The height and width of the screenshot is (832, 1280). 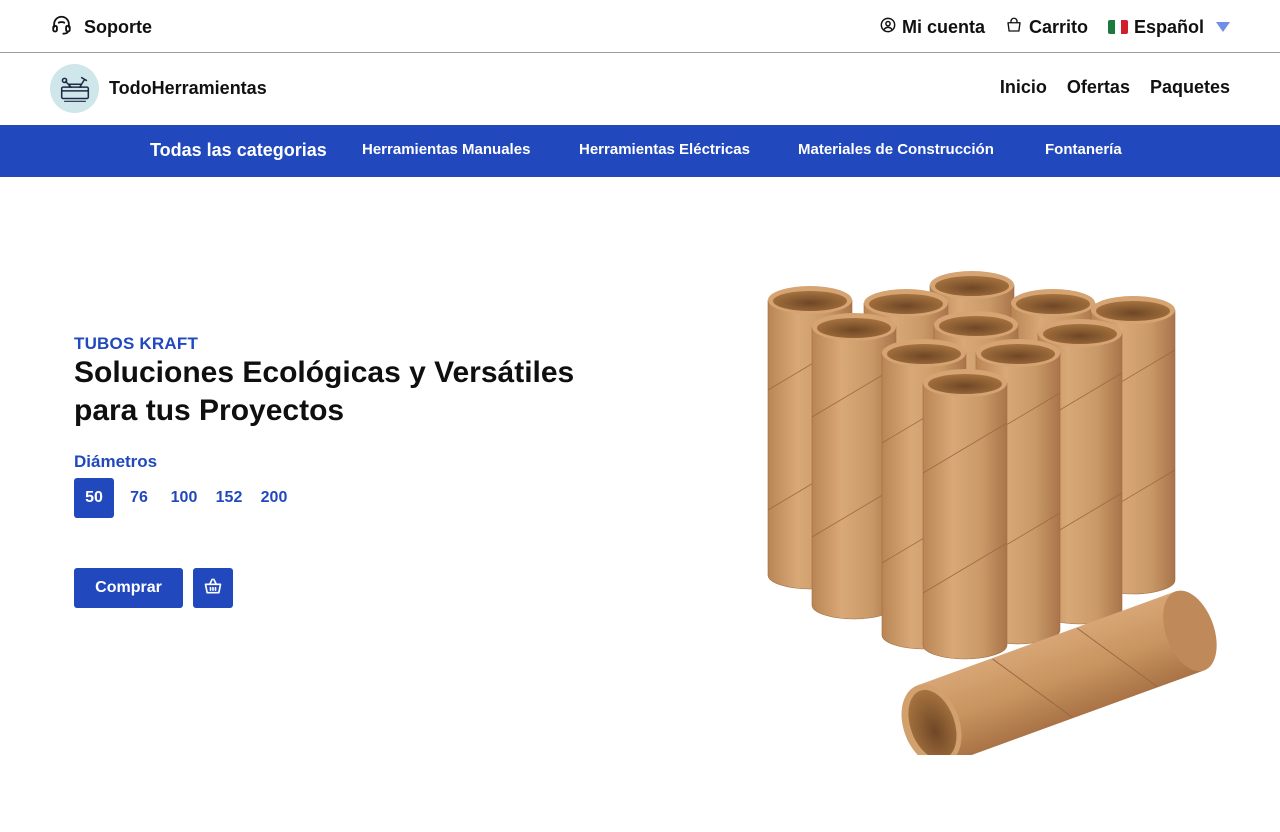 I want to click on brand-home-link: TodoHerramientas, so click(x=158, y=88).